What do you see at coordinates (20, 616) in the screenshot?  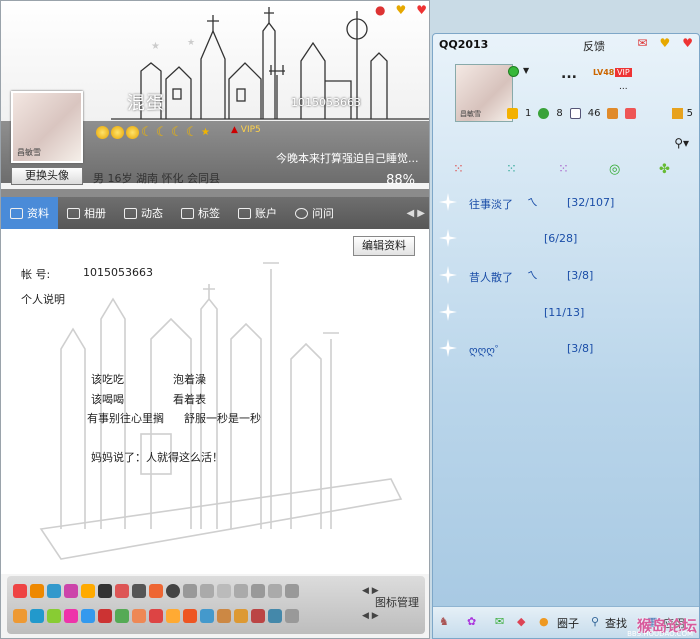 I see `star-service-icon` at bounding box center [20, 616].